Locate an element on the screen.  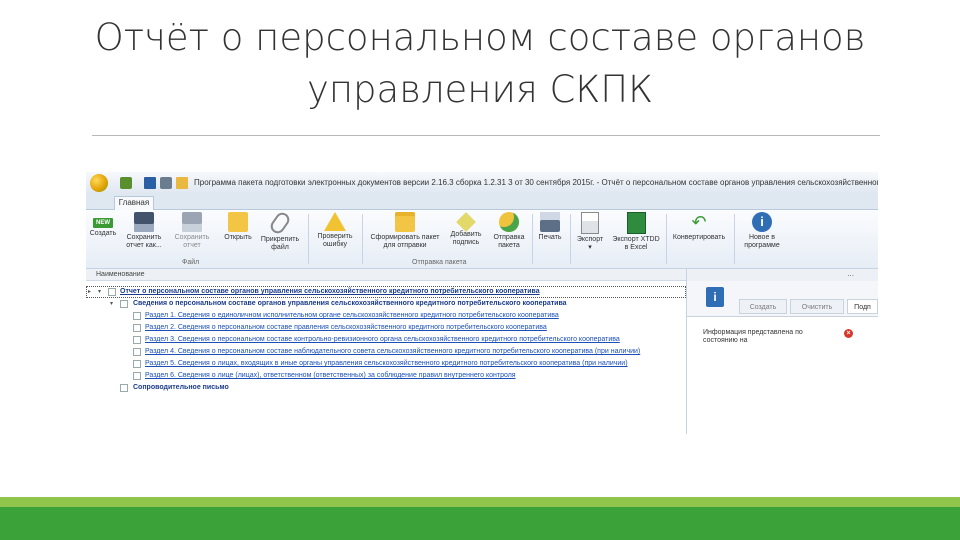
quick-access-folder-icon is located at coordinates (182, 183).